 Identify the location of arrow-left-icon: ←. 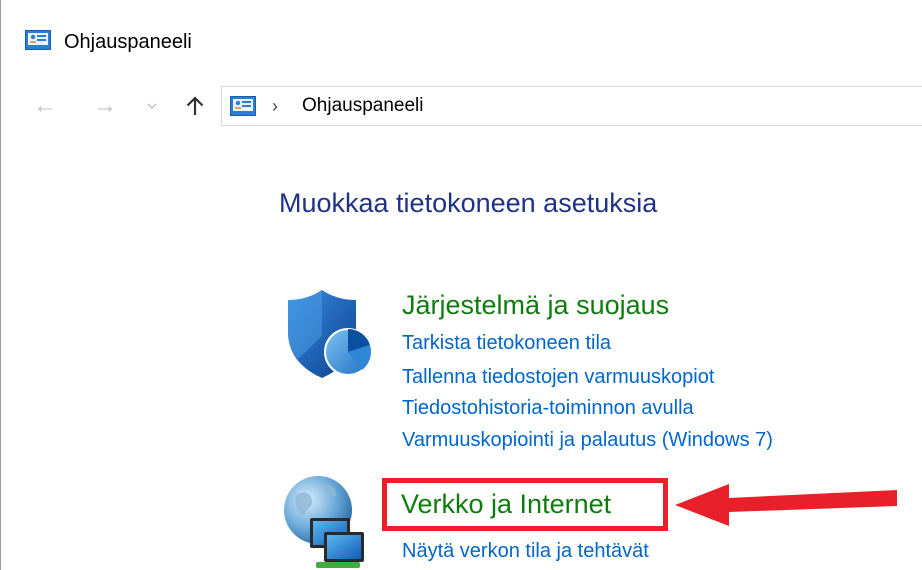
(45, 105).